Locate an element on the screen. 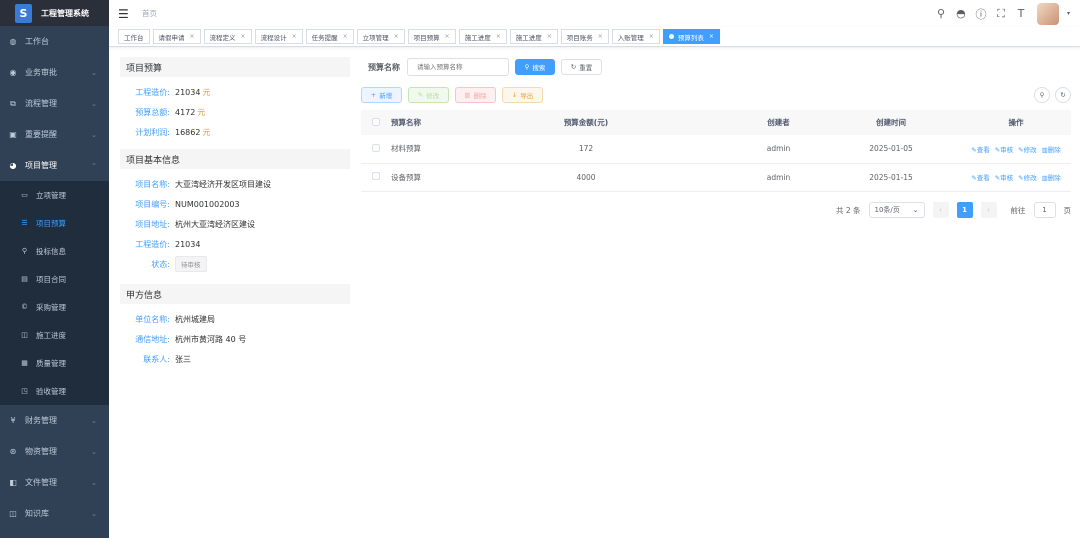  tag-label: 流程定义 is located at coordinates (222, 37).